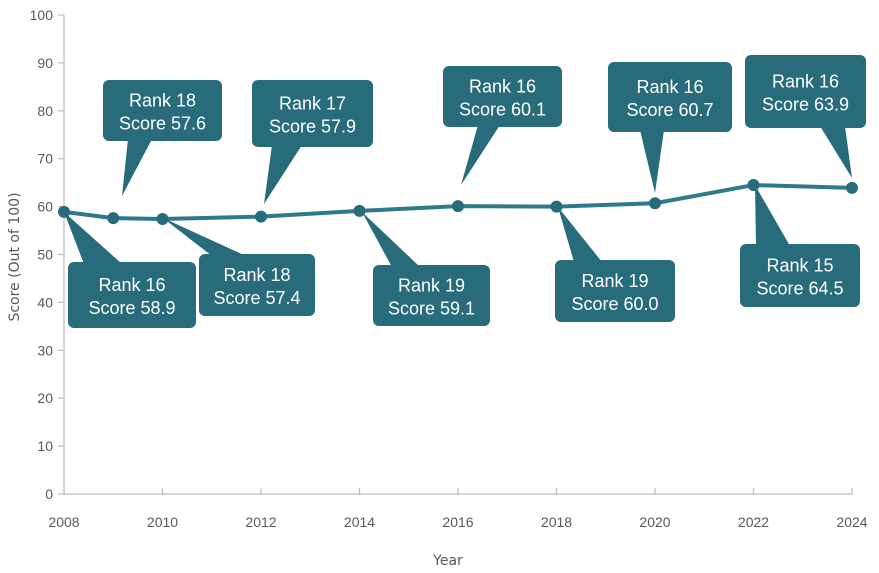 This screenshot has height=573, width=879. Describe the element at coordinates (42, 15) in the screenshot. I see `y-tick-label: 100` at that location.